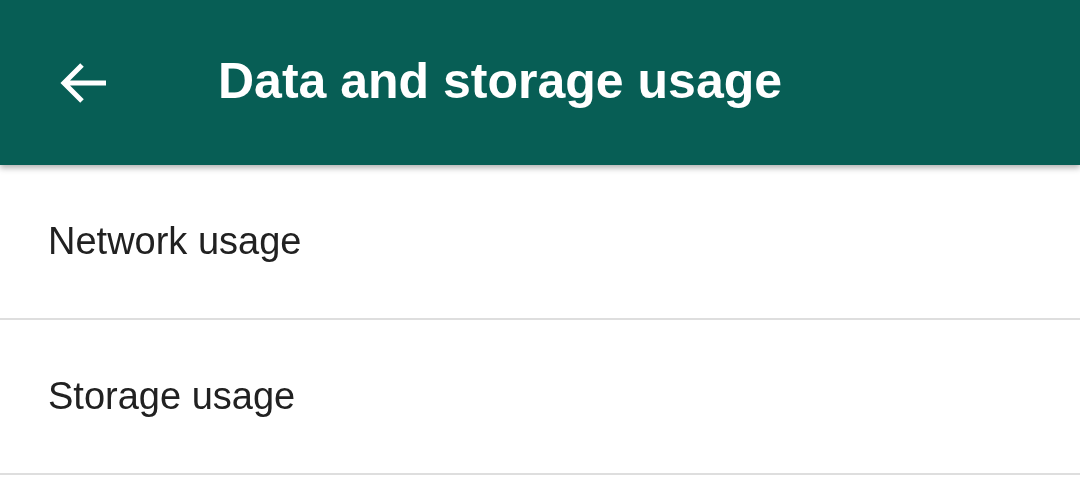 The width and height of the screenshot is (1080, 482). What do you see at coordinates (84, 82) in the screenshot?
I see `back-arrow-icon` at bounding box center [84, 82].